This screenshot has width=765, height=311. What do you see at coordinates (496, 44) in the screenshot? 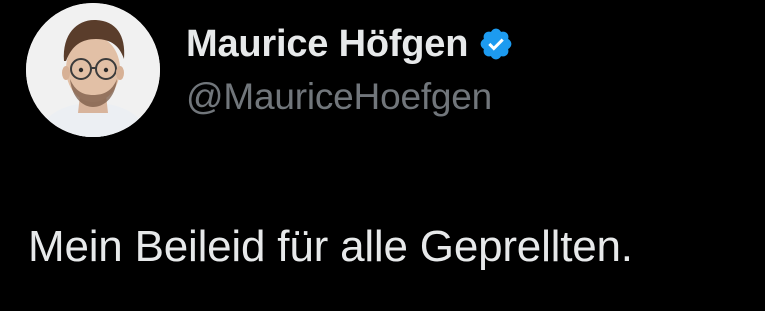
I see `verified-badge-icon` at bounding box center [496, 44].